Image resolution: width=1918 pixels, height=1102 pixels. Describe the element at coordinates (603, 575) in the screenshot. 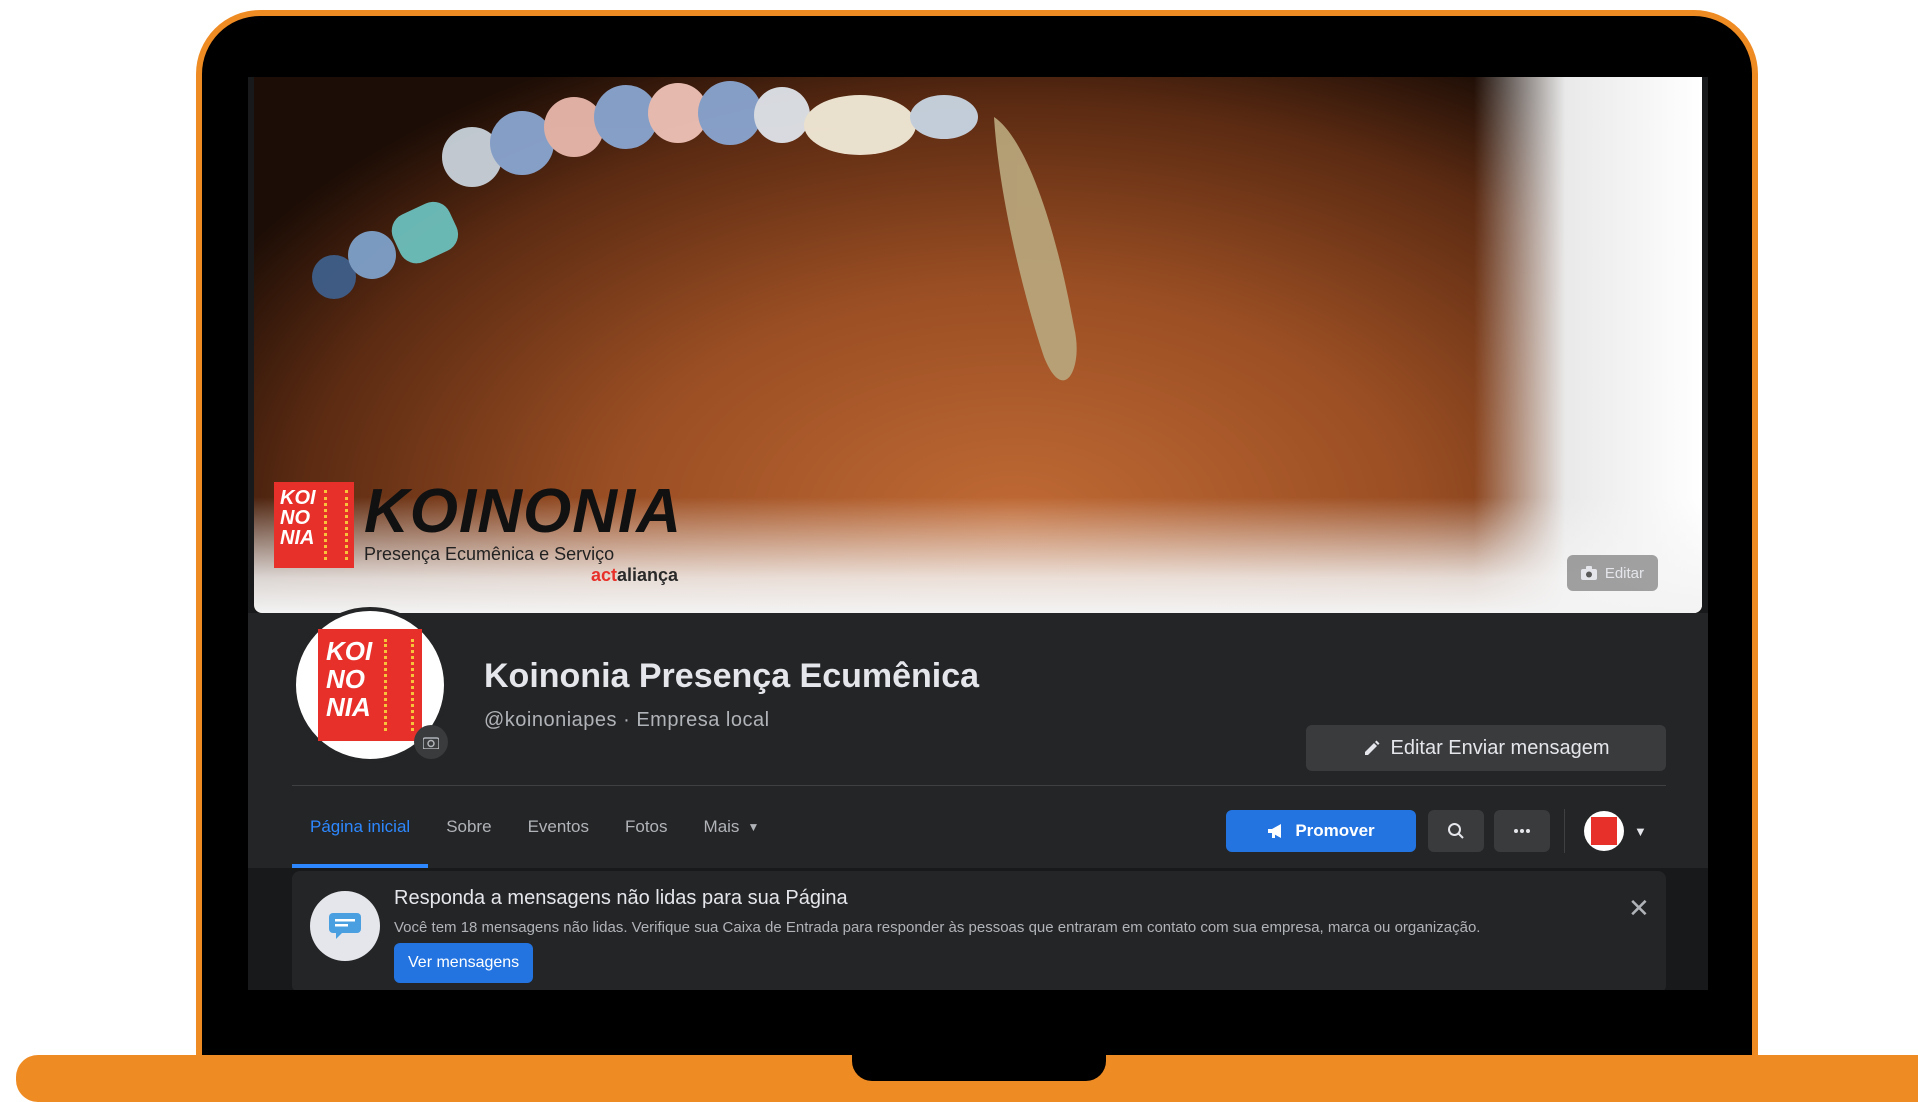

I see `logo-act-prefix: act` at that location.